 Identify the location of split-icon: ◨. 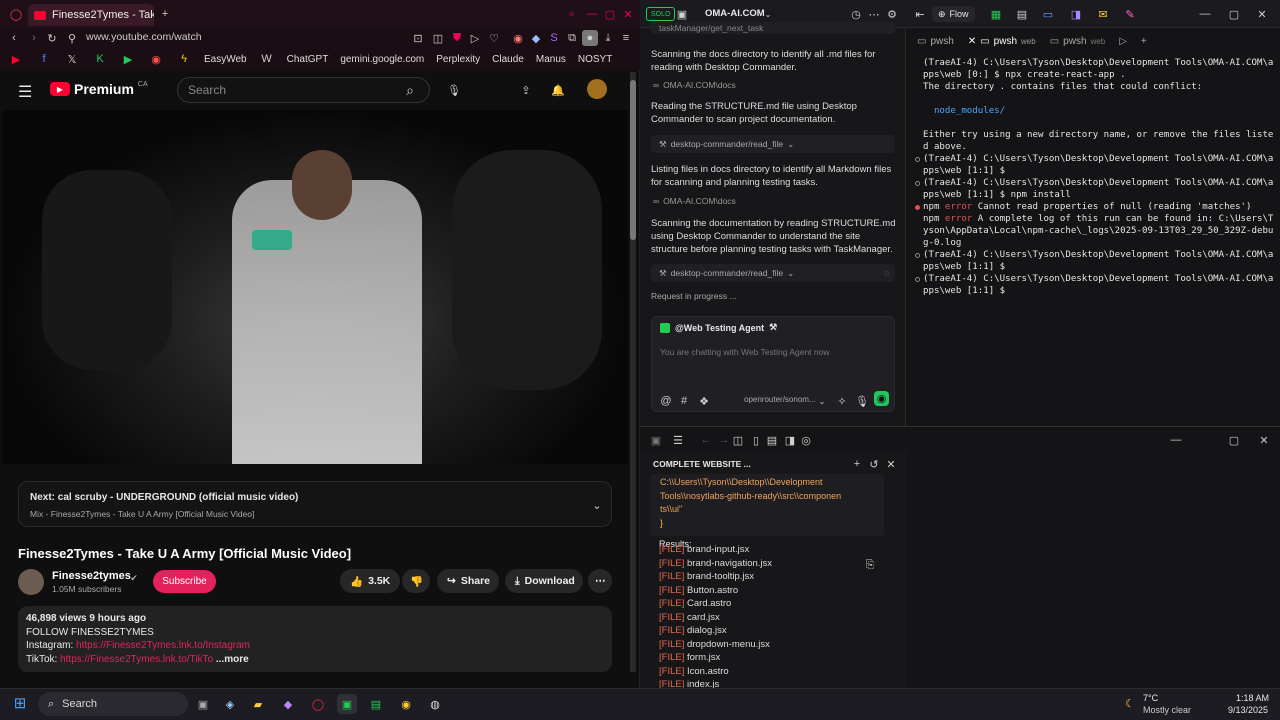
(1076, 14).